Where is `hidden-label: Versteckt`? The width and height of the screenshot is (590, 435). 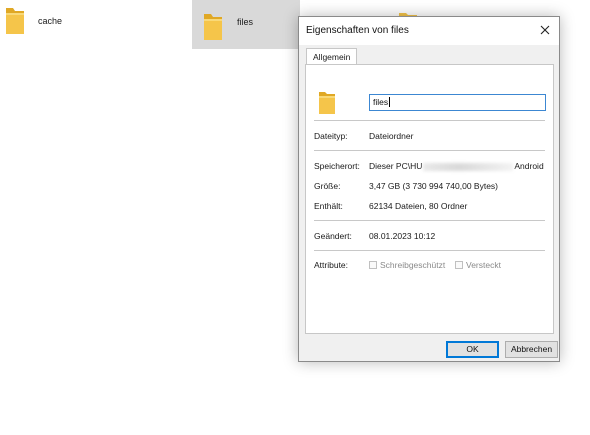 hidden-label: Versteckt is located at coordinates (483, 265).